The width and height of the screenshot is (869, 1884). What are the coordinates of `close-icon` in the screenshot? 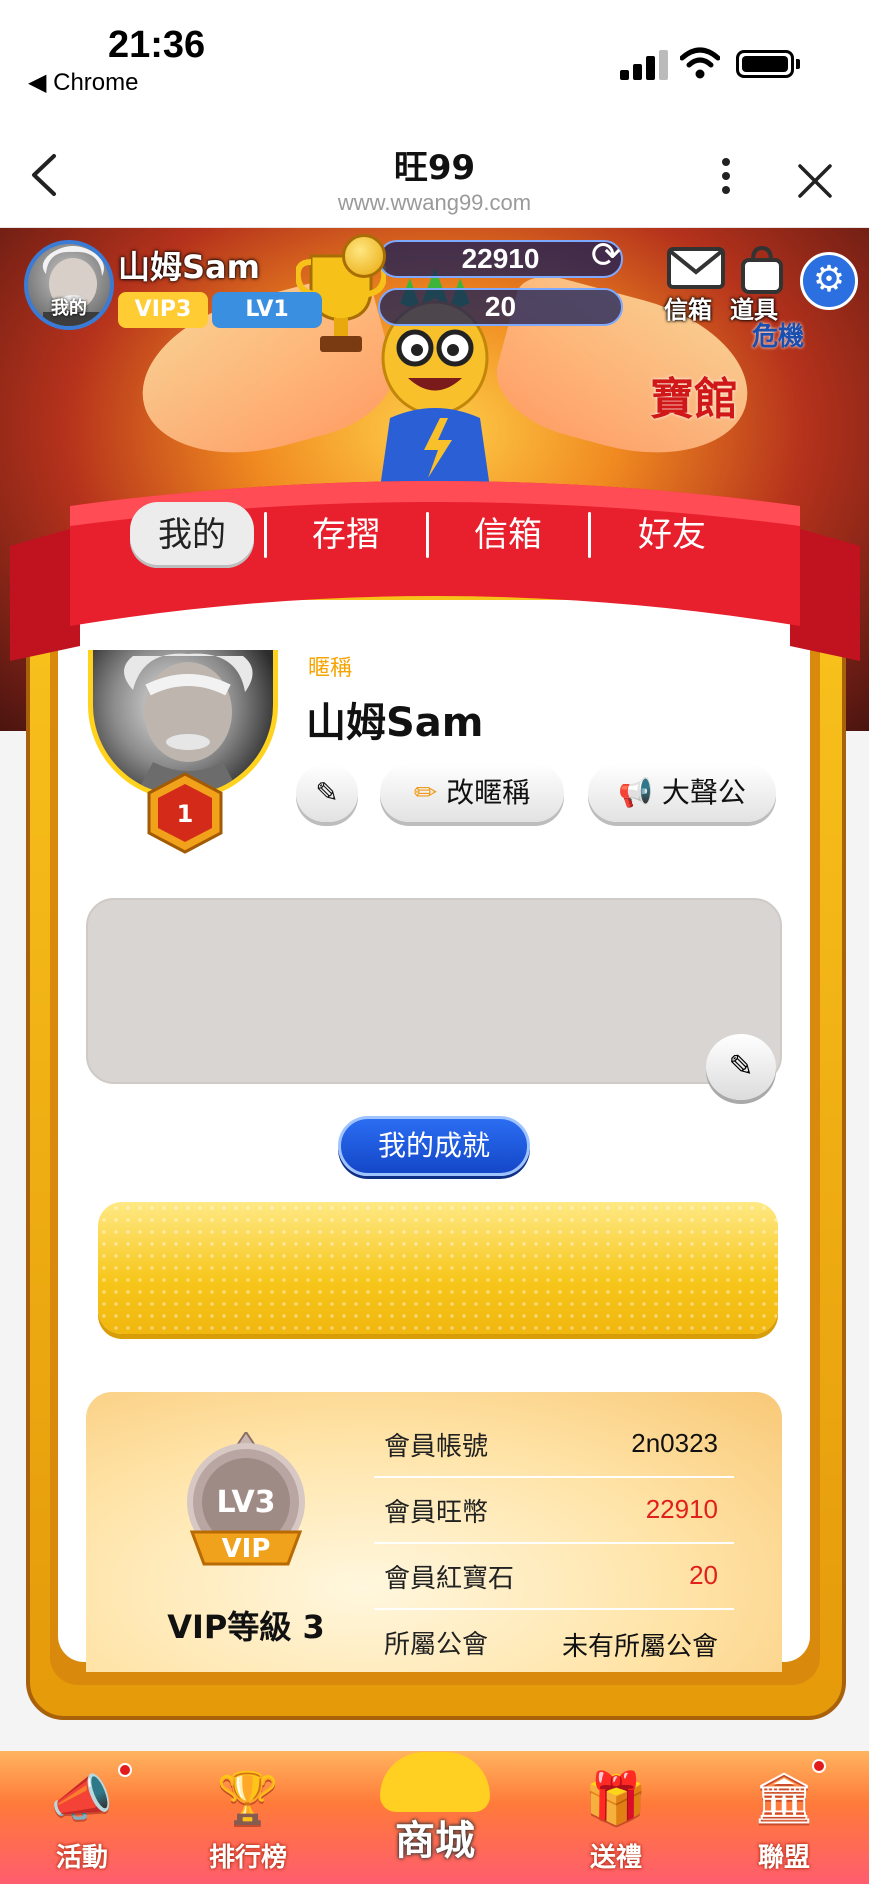 It's located at (815, 181).